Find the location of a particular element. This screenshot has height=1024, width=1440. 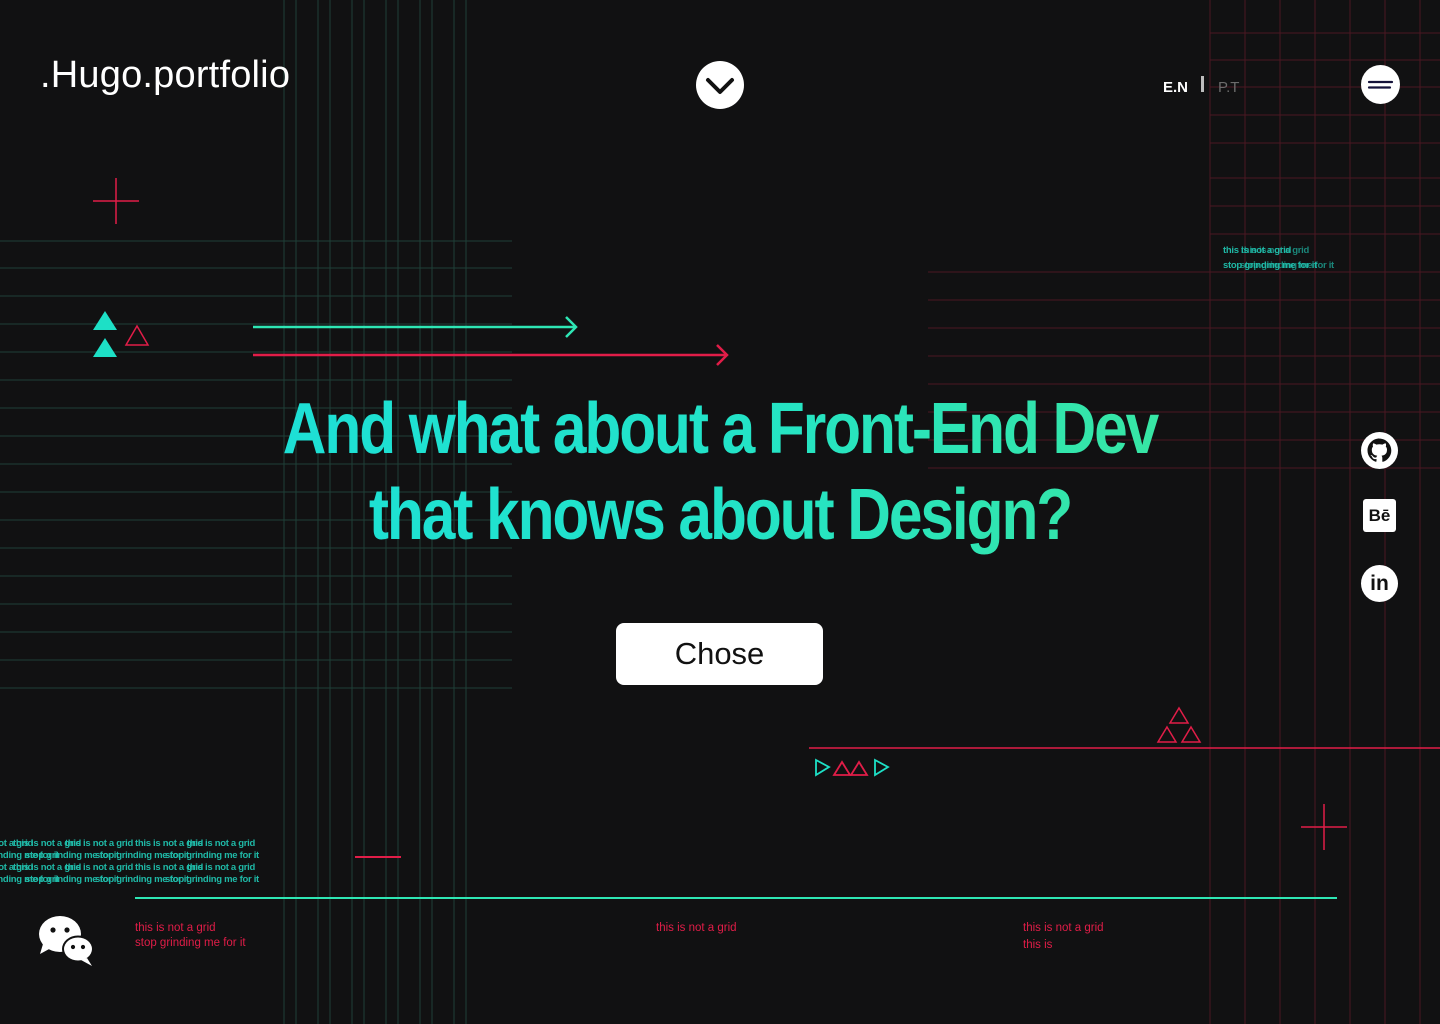

github-icon is located at coordinates (1379, 450).